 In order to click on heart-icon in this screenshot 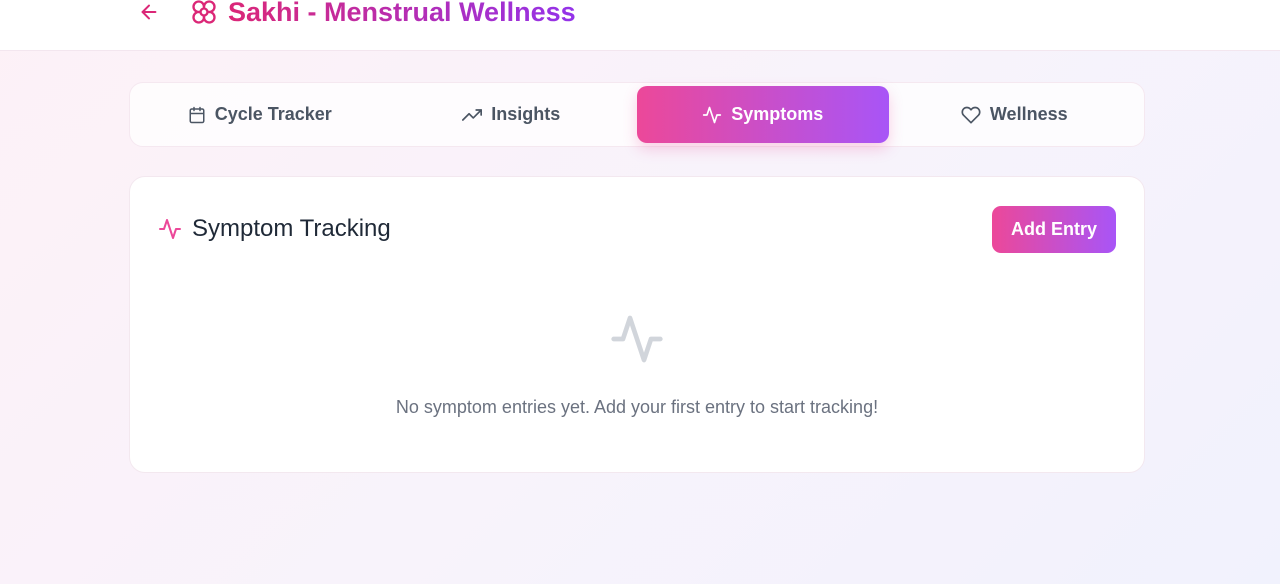, I will do `click(971, 115)`.